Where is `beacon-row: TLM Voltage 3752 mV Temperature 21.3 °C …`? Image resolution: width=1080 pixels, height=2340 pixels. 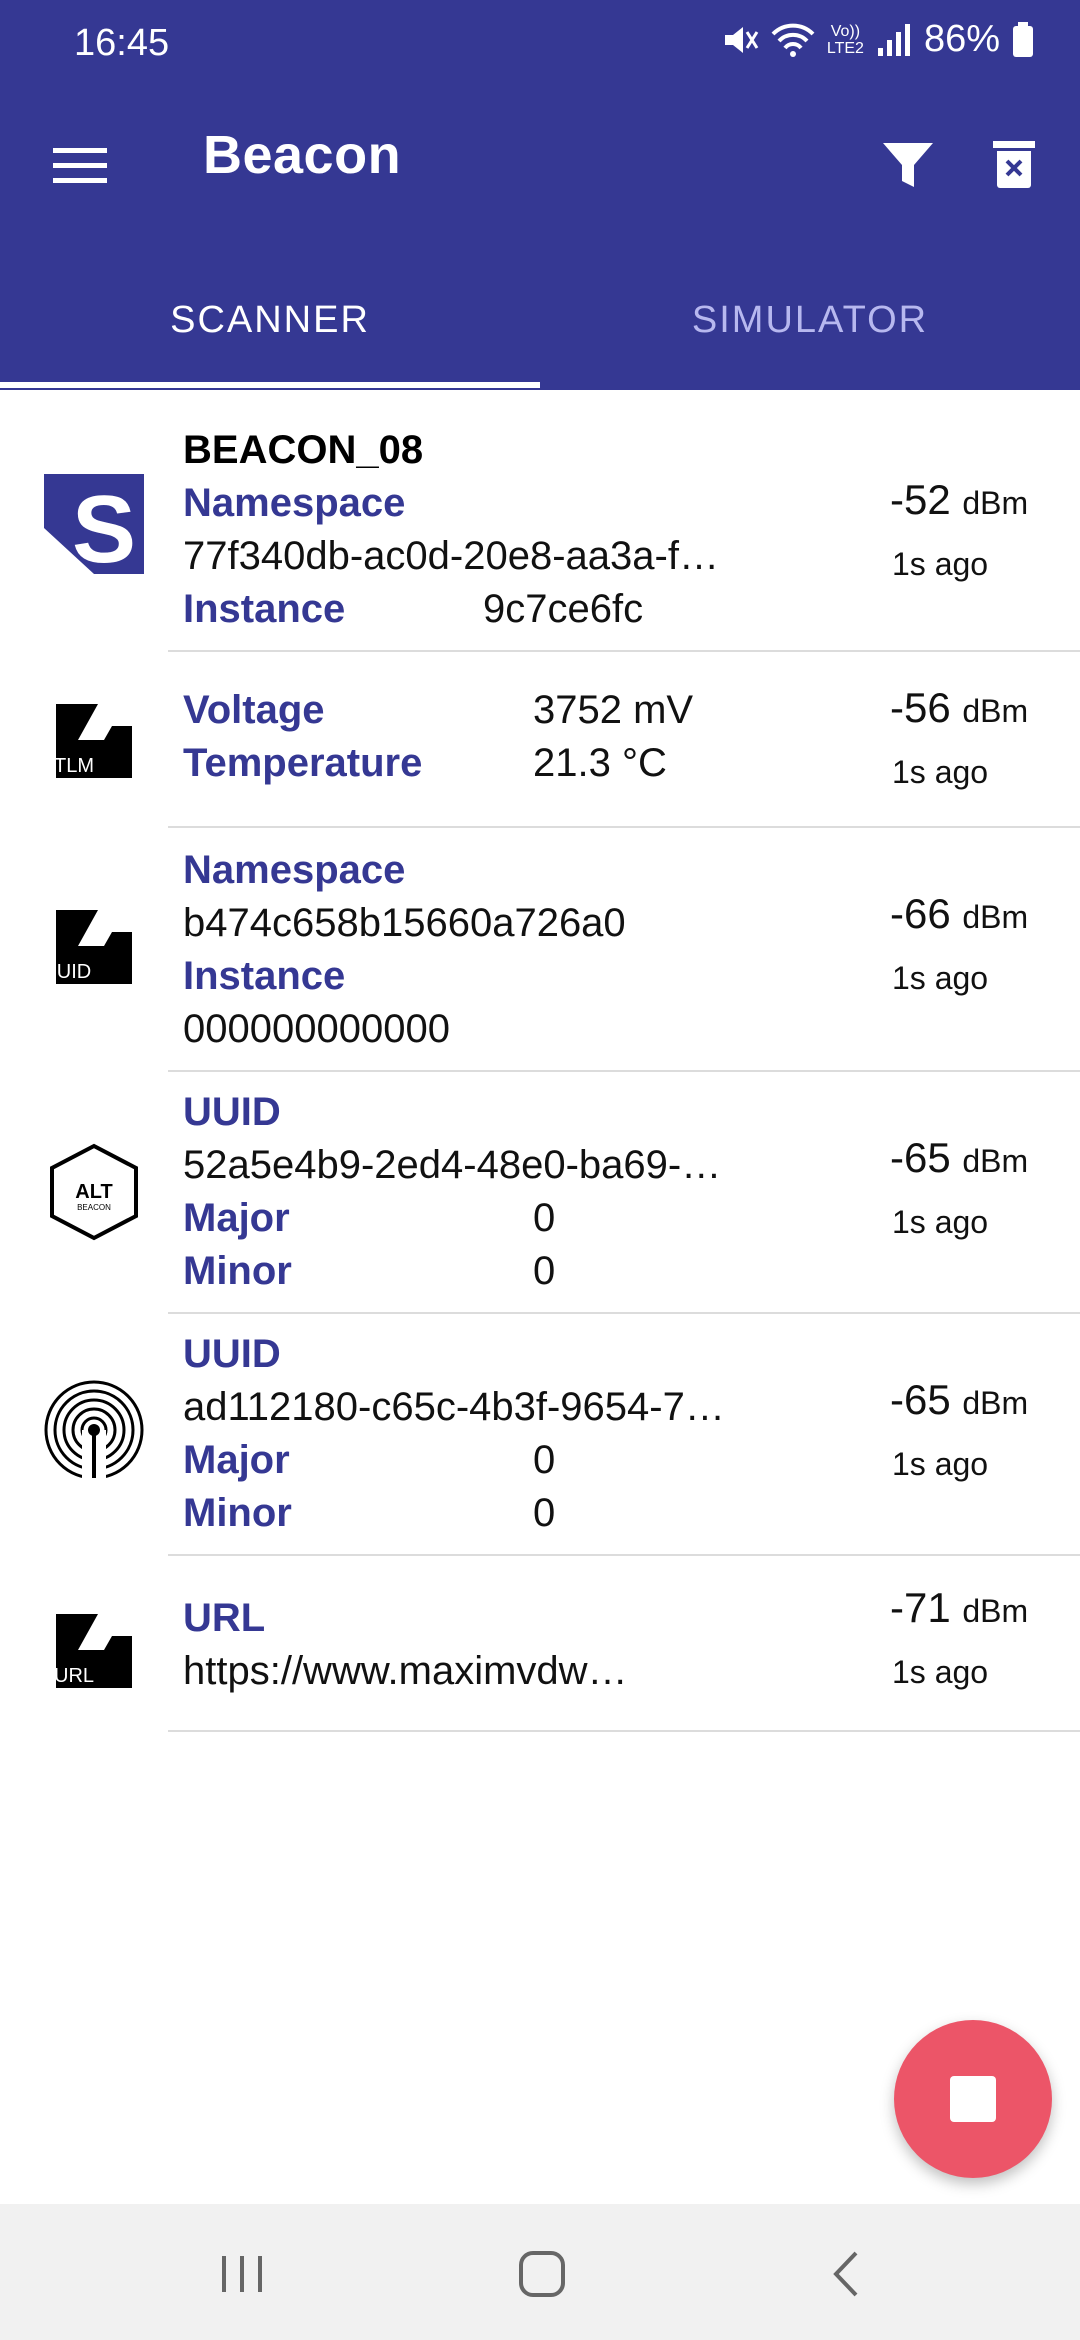
beacon-row: TLM Voltage 3752 mV Temperature 21.3 °C … is located at coordinates (540, 739).